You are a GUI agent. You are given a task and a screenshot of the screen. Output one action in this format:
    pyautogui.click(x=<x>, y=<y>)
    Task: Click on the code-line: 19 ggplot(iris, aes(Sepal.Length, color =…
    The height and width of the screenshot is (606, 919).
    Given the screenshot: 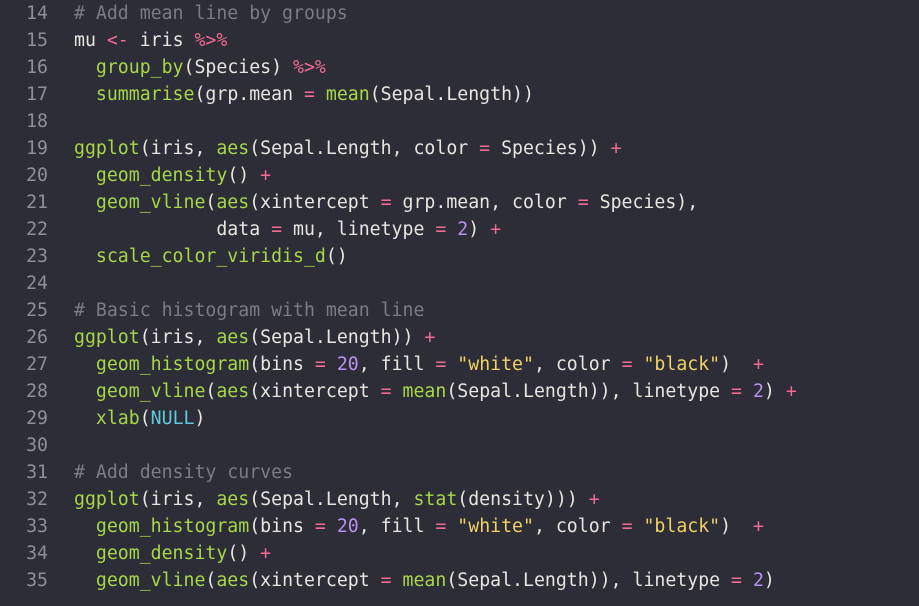 What is the action you would take?
    pyautogui.click(x=459, y=148)
    